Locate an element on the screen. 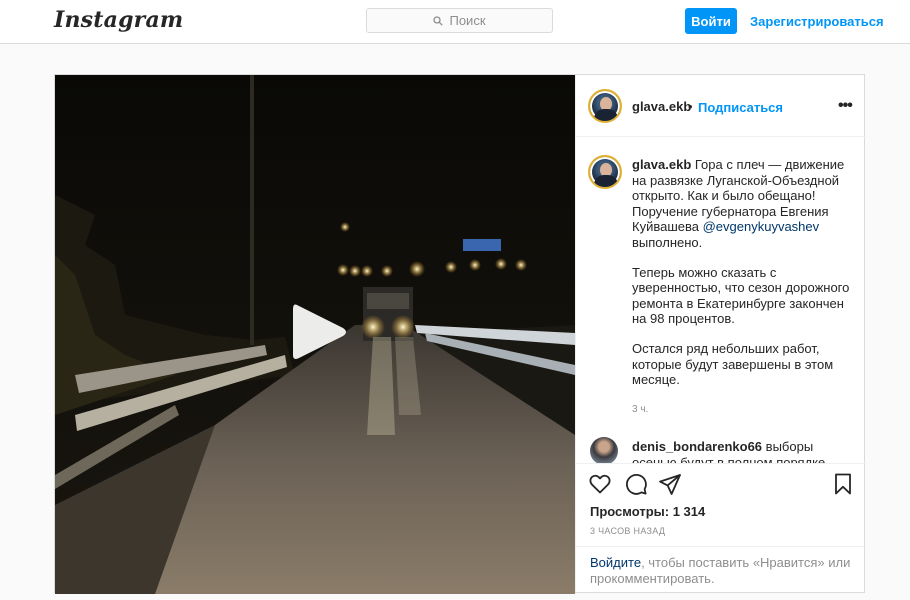  post-header: glava.ekb • Подписаться ••• is located at coordinates (721, 106).